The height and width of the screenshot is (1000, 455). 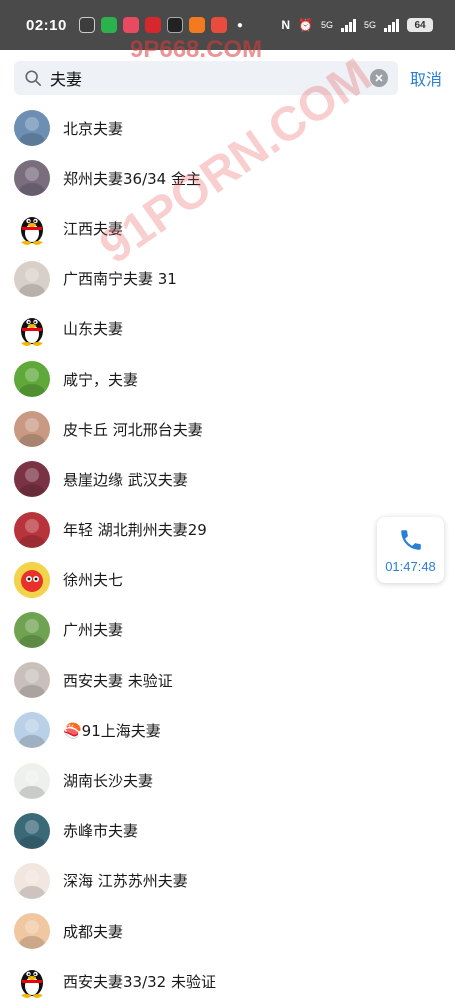 What do you see at coordinates (227, 780) in the screenshot?
I see `list-item: 湖南长沙夫妻` at bounding box center [227, 780].